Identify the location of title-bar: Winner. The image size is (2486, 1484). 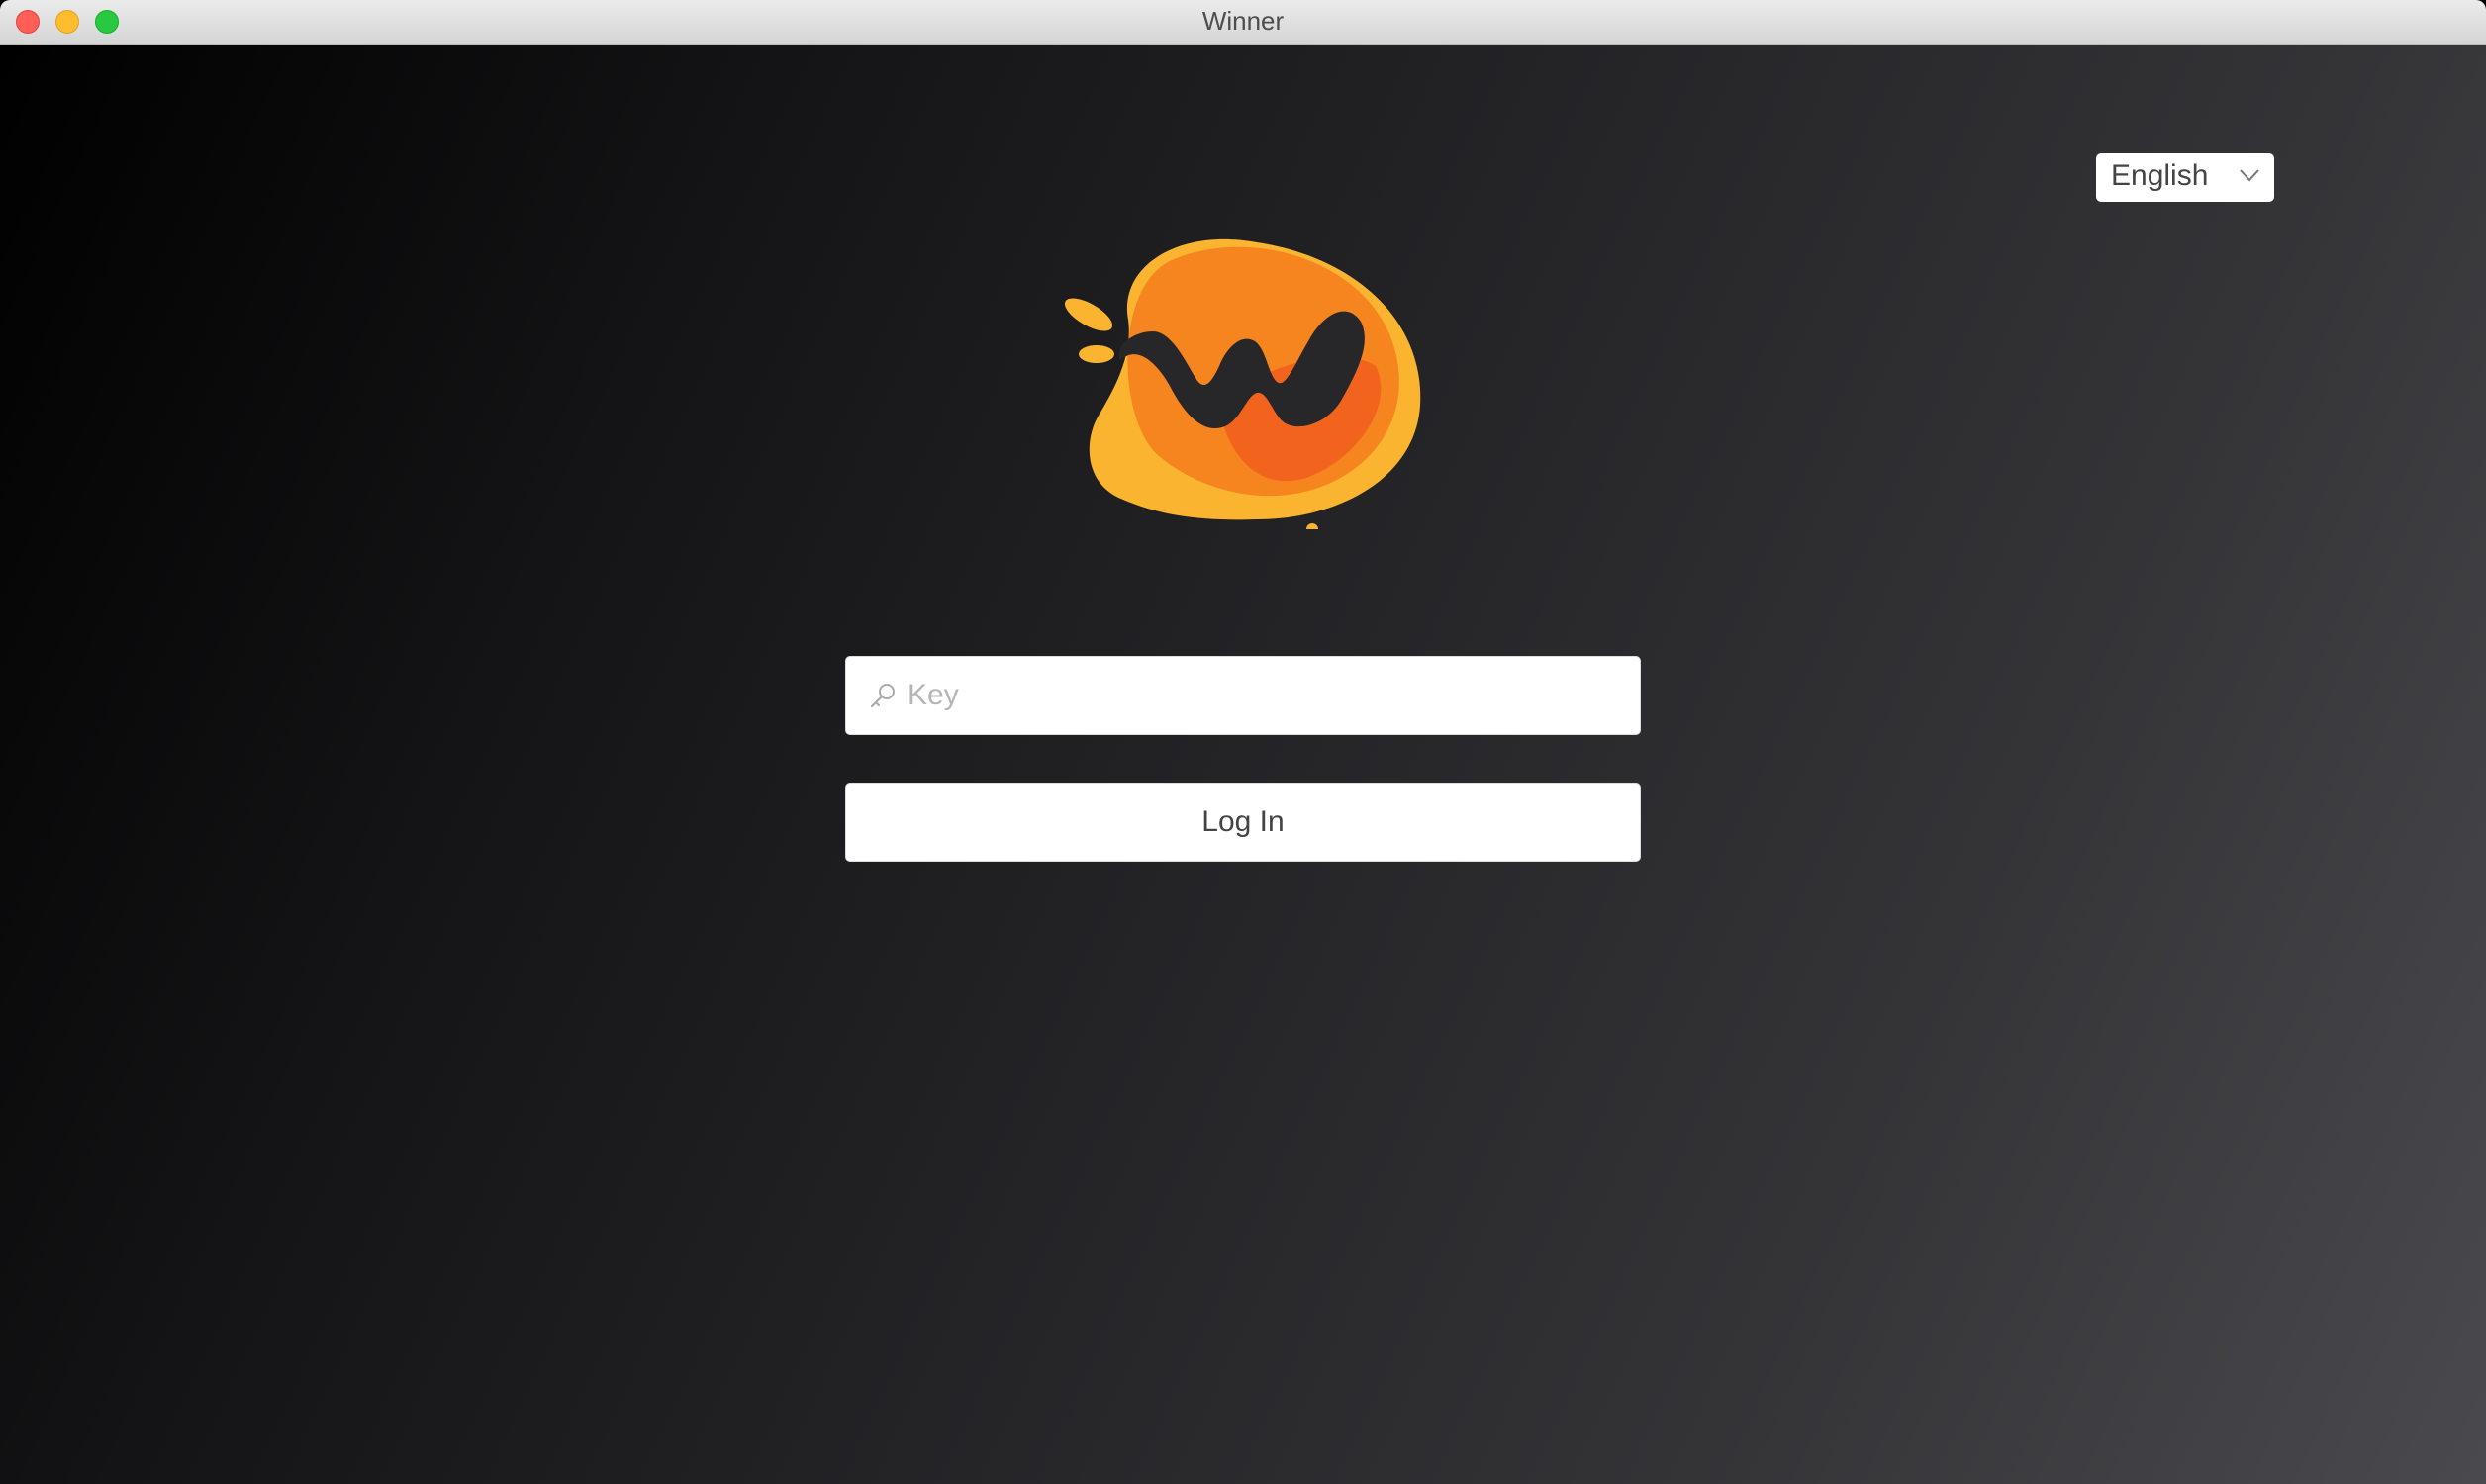
(1243, 22).